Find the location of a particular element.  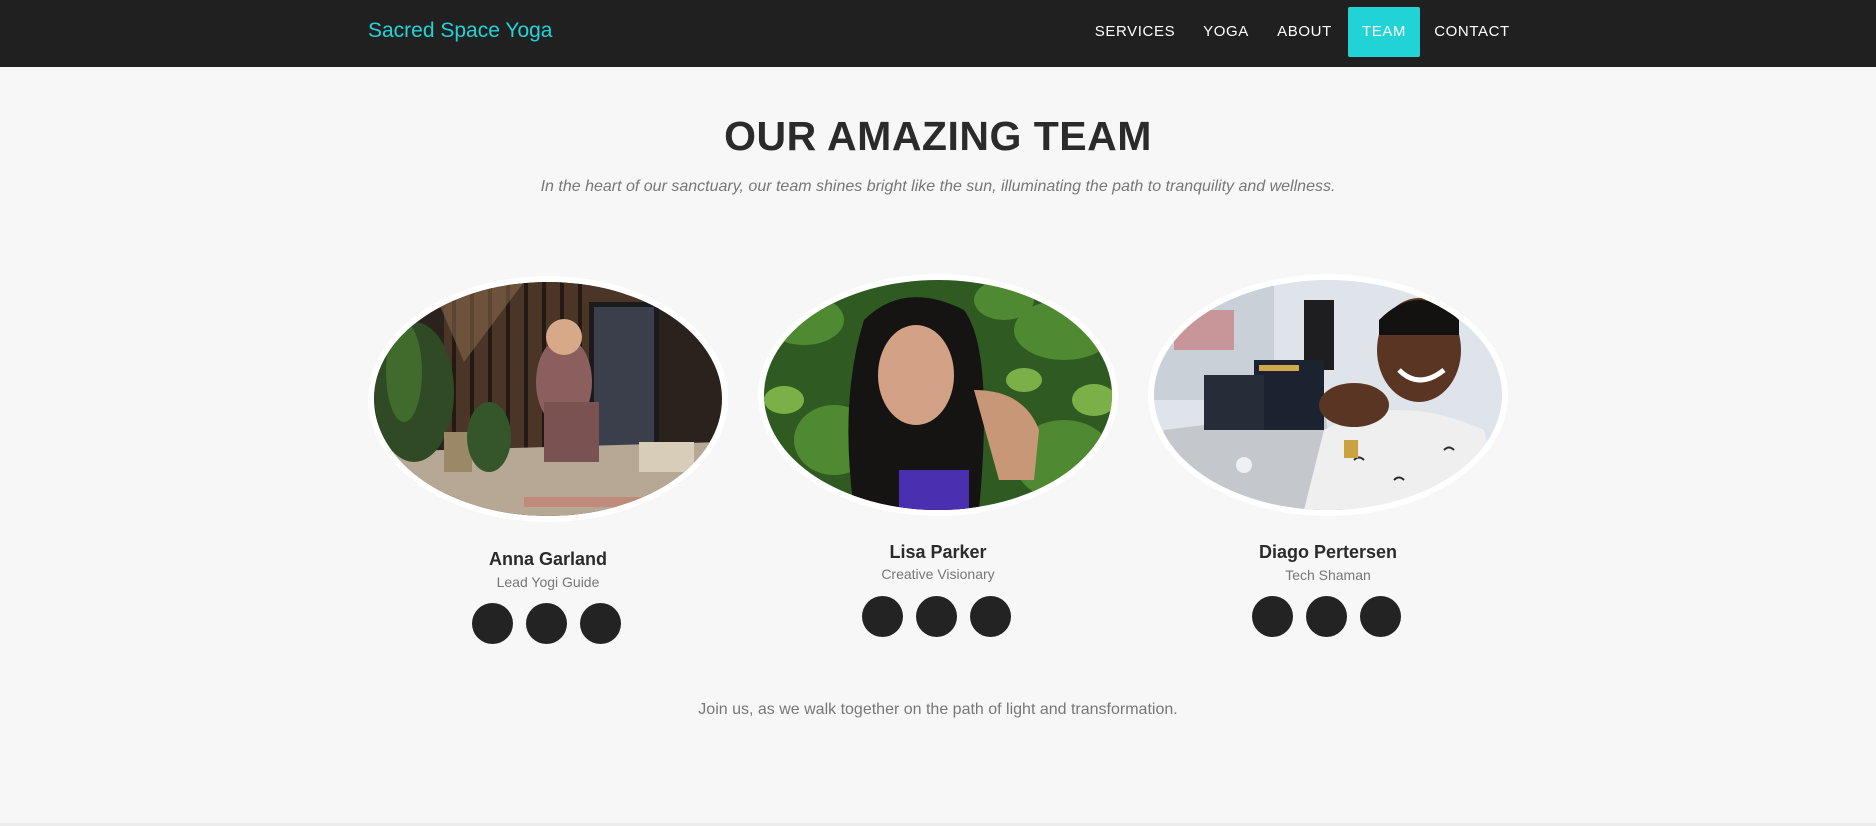

nav-link-yoga: YOGA is located at coordinates (1226, 32).